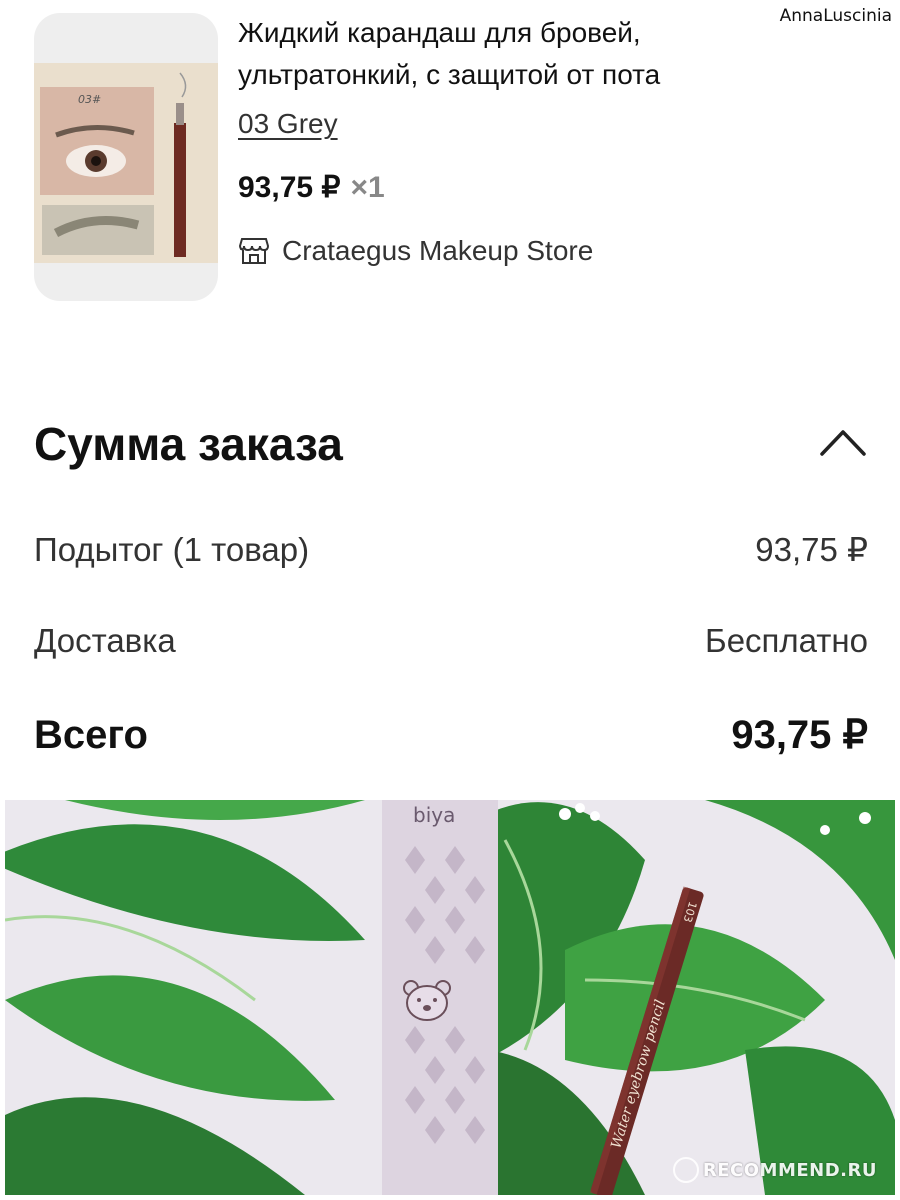 The width and height of the screenshot is (900, 1200). I want to click on total-value: 93,75 ₽, so click(799, 735).